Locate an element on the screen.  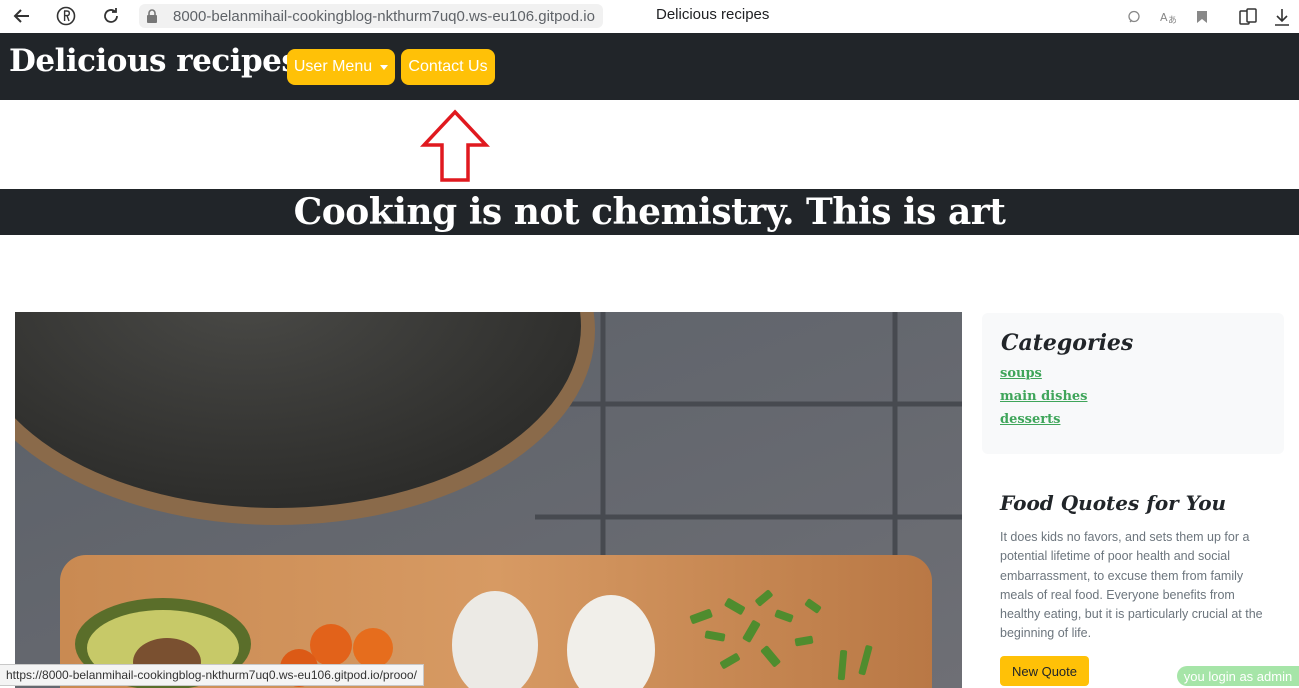
category-link-desserts: desserts is located at coordinates (1030, 419).